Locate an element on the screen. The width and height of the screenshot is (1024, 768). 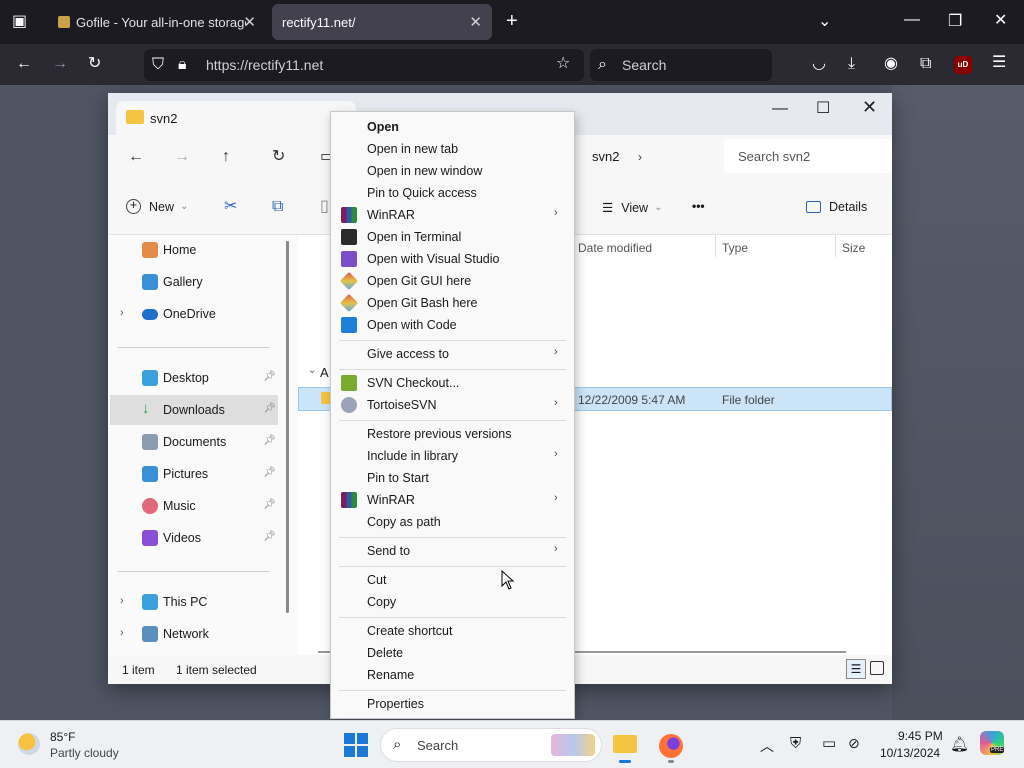
menu-item-git-gui: Open Git GUI here is located at coordinates (452, 281).